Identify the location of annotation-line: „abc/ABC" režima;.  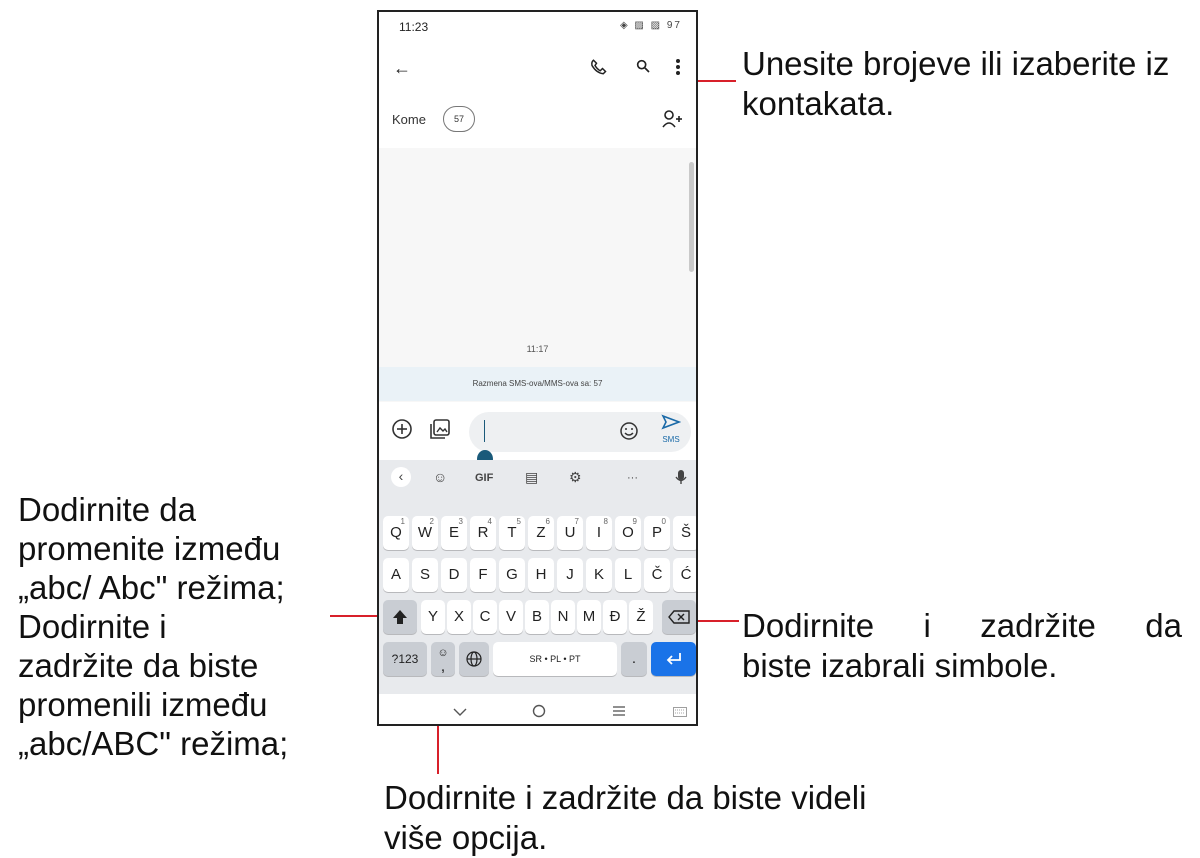
(153, 743).